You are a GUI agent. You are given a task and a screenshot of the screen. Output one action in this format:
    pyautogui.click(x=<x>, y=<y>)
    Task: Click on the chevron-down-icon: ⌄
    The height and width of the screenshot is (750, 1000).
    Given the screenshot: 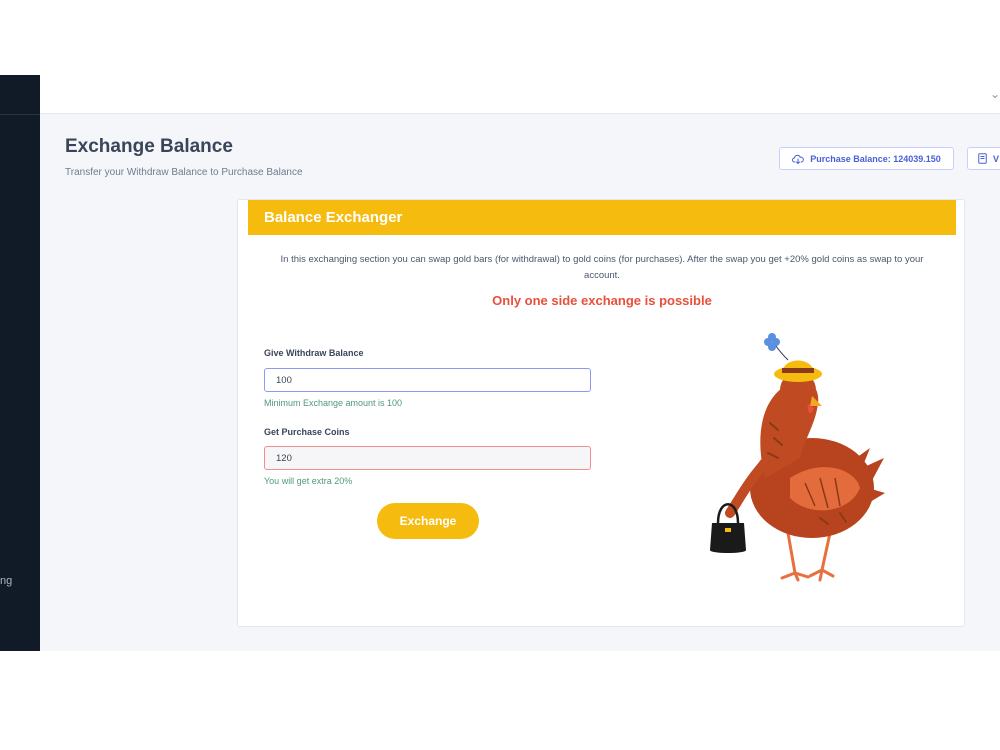 What is the action you would take?
    pyautogui.click(x=995, y=94)
    